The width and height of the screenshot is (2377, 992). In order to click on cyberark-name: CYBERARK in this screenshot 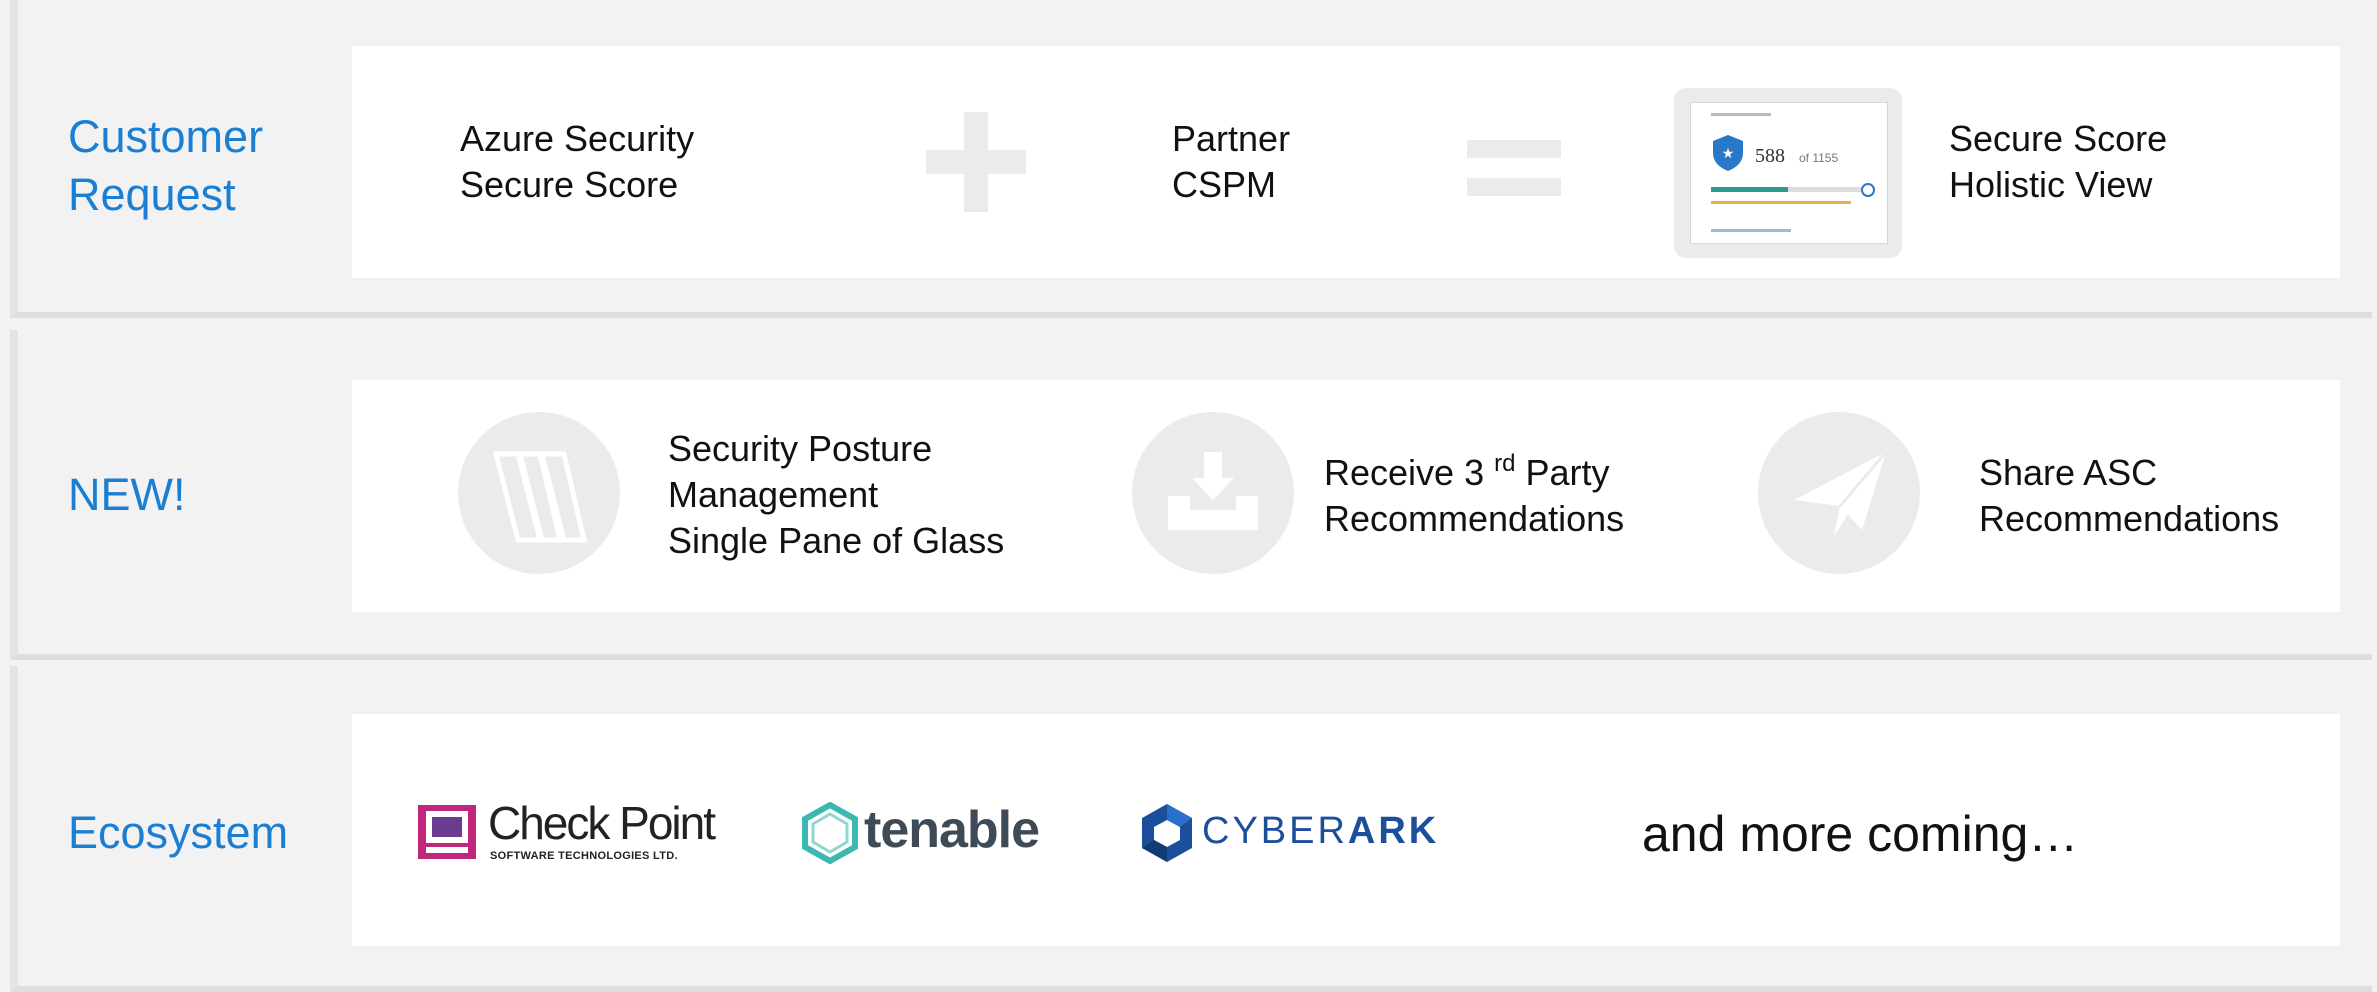, I will do `click(1321, 831)`.